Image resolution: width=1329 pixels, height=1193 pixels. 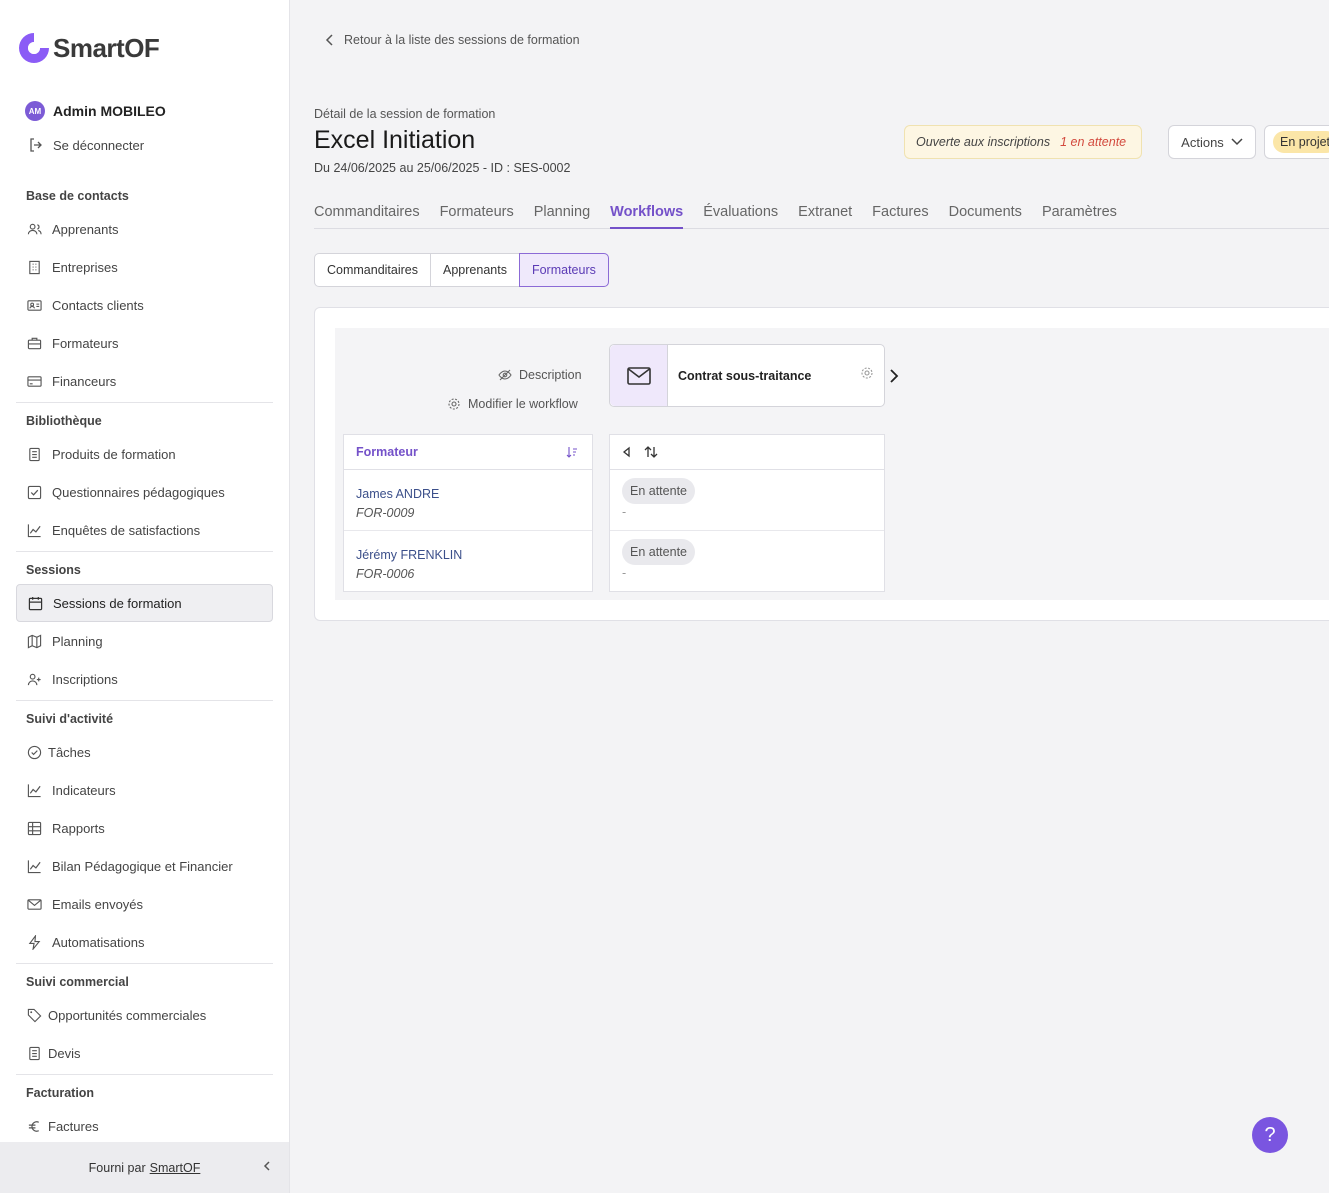 What do you see at coordinates (34, 305) in the screenshot?
I see `id-card-icon` at bounding box center [34, 305].